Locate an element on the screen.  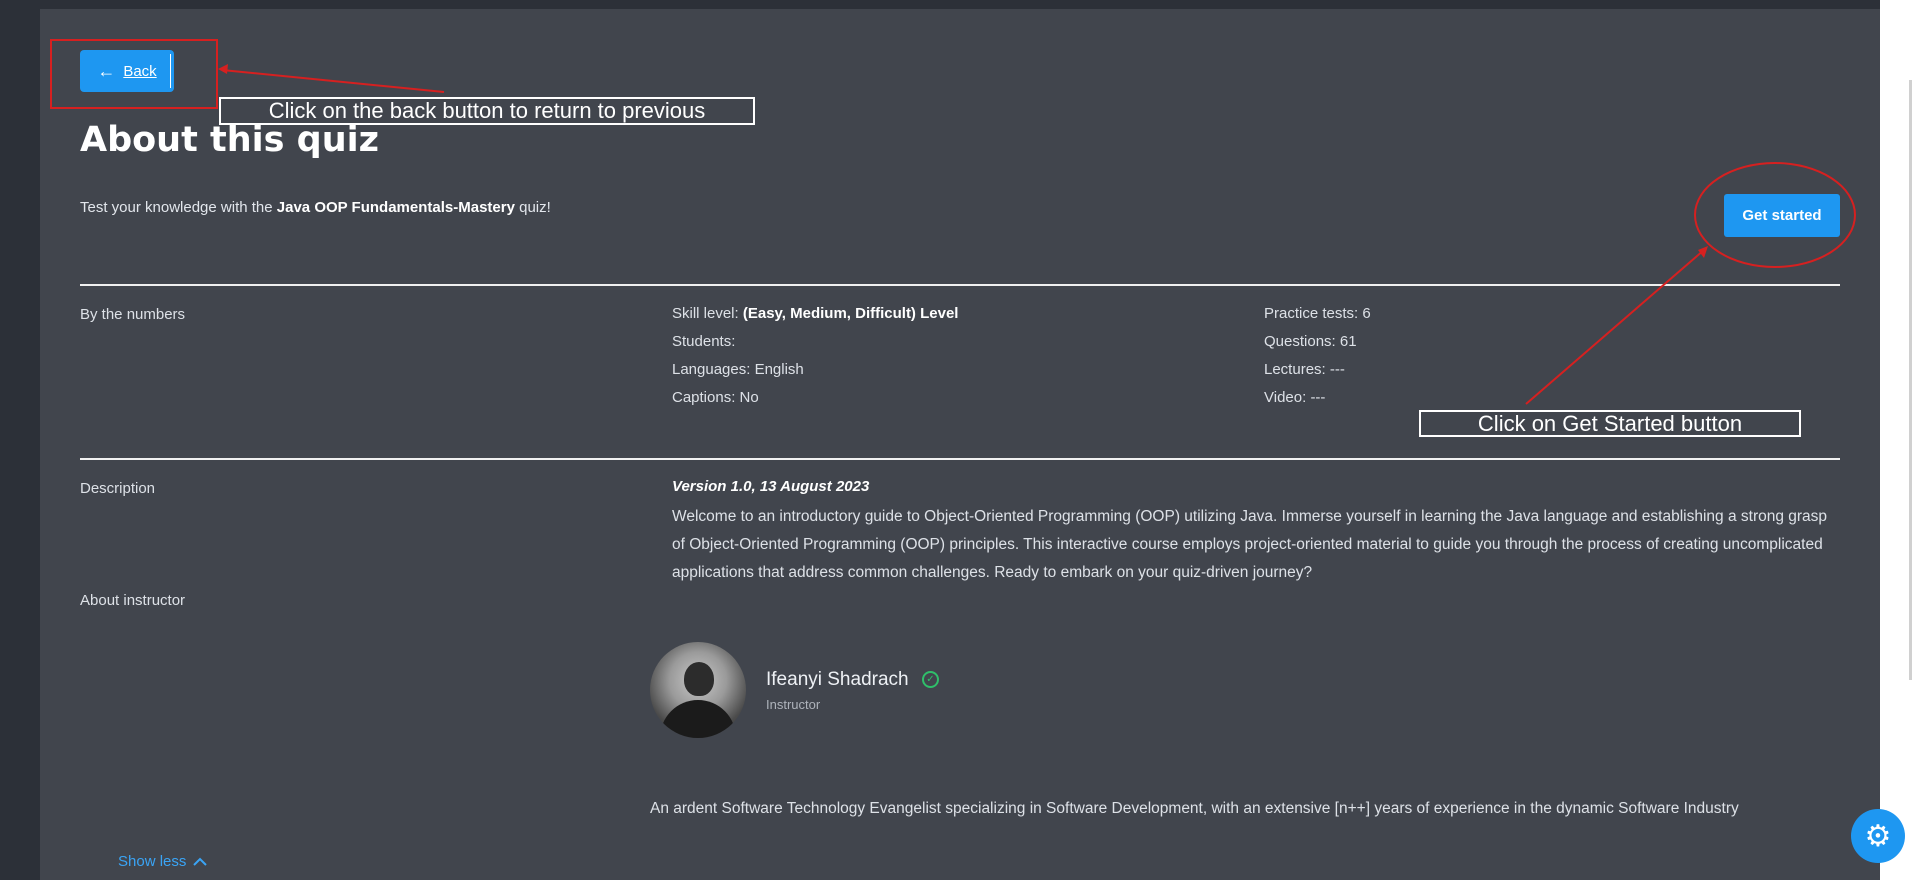
stat-languages: Languages: English is located at coordinates (738, 369).